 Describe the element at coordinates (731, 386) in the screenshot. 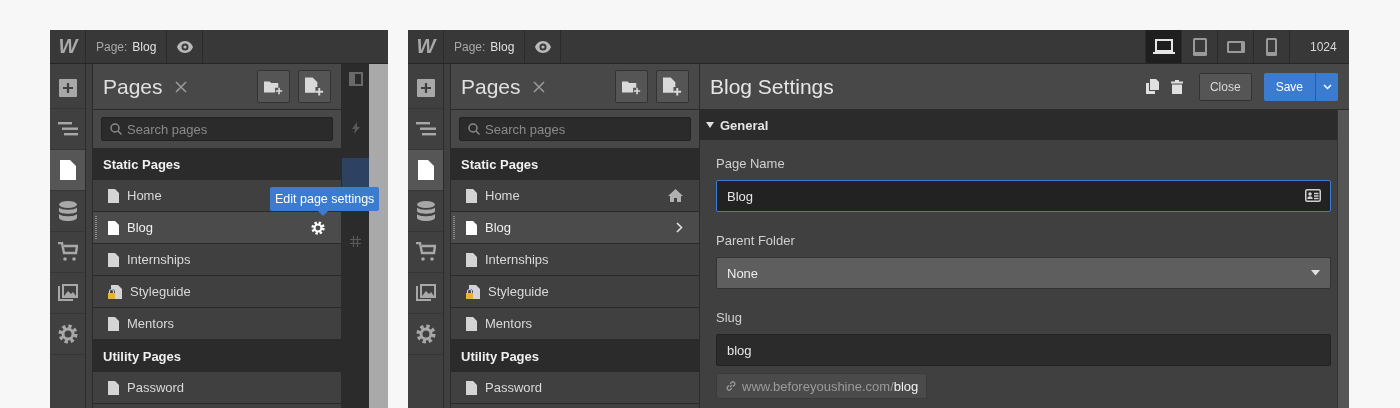

I see `link-icon` at that location.